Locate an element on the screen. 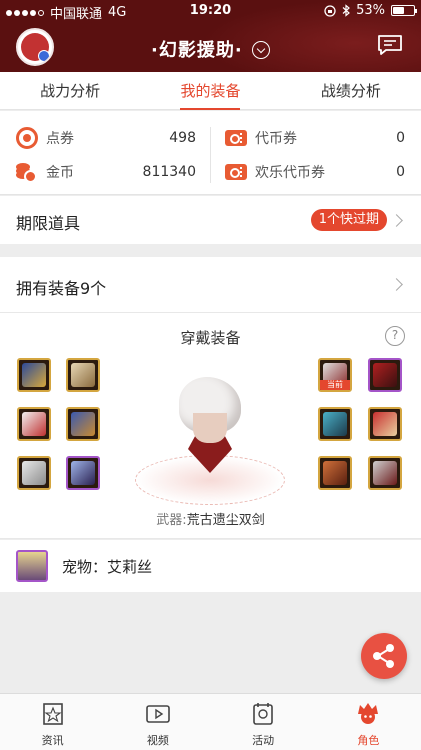  currency-divider is located at coordinates (210, 155).